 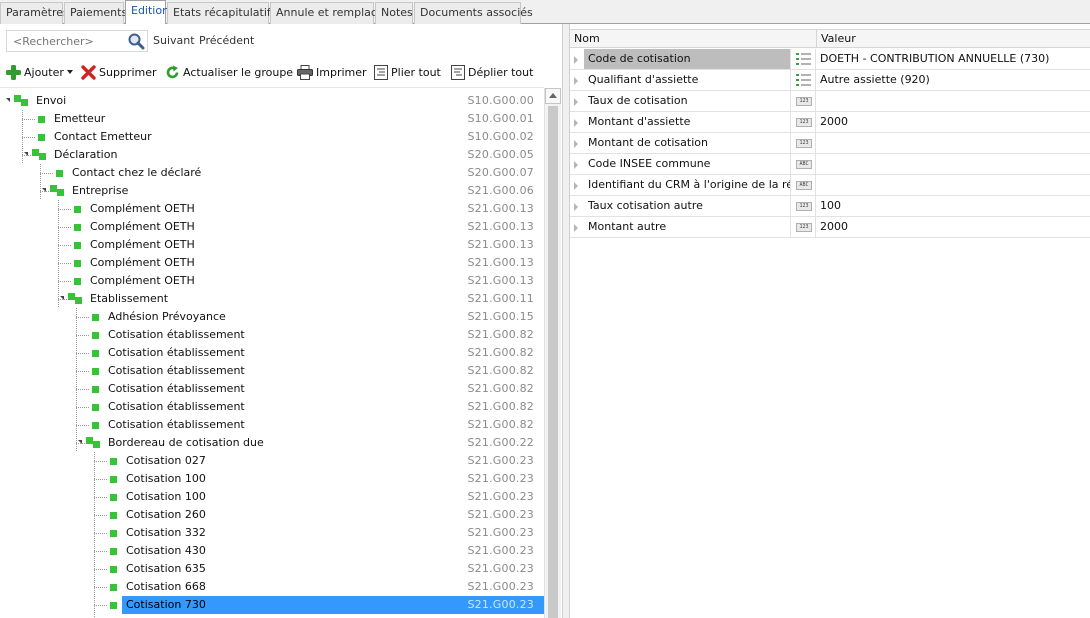 I want to click on chevron-up-icon, so click(x=553, y=95).